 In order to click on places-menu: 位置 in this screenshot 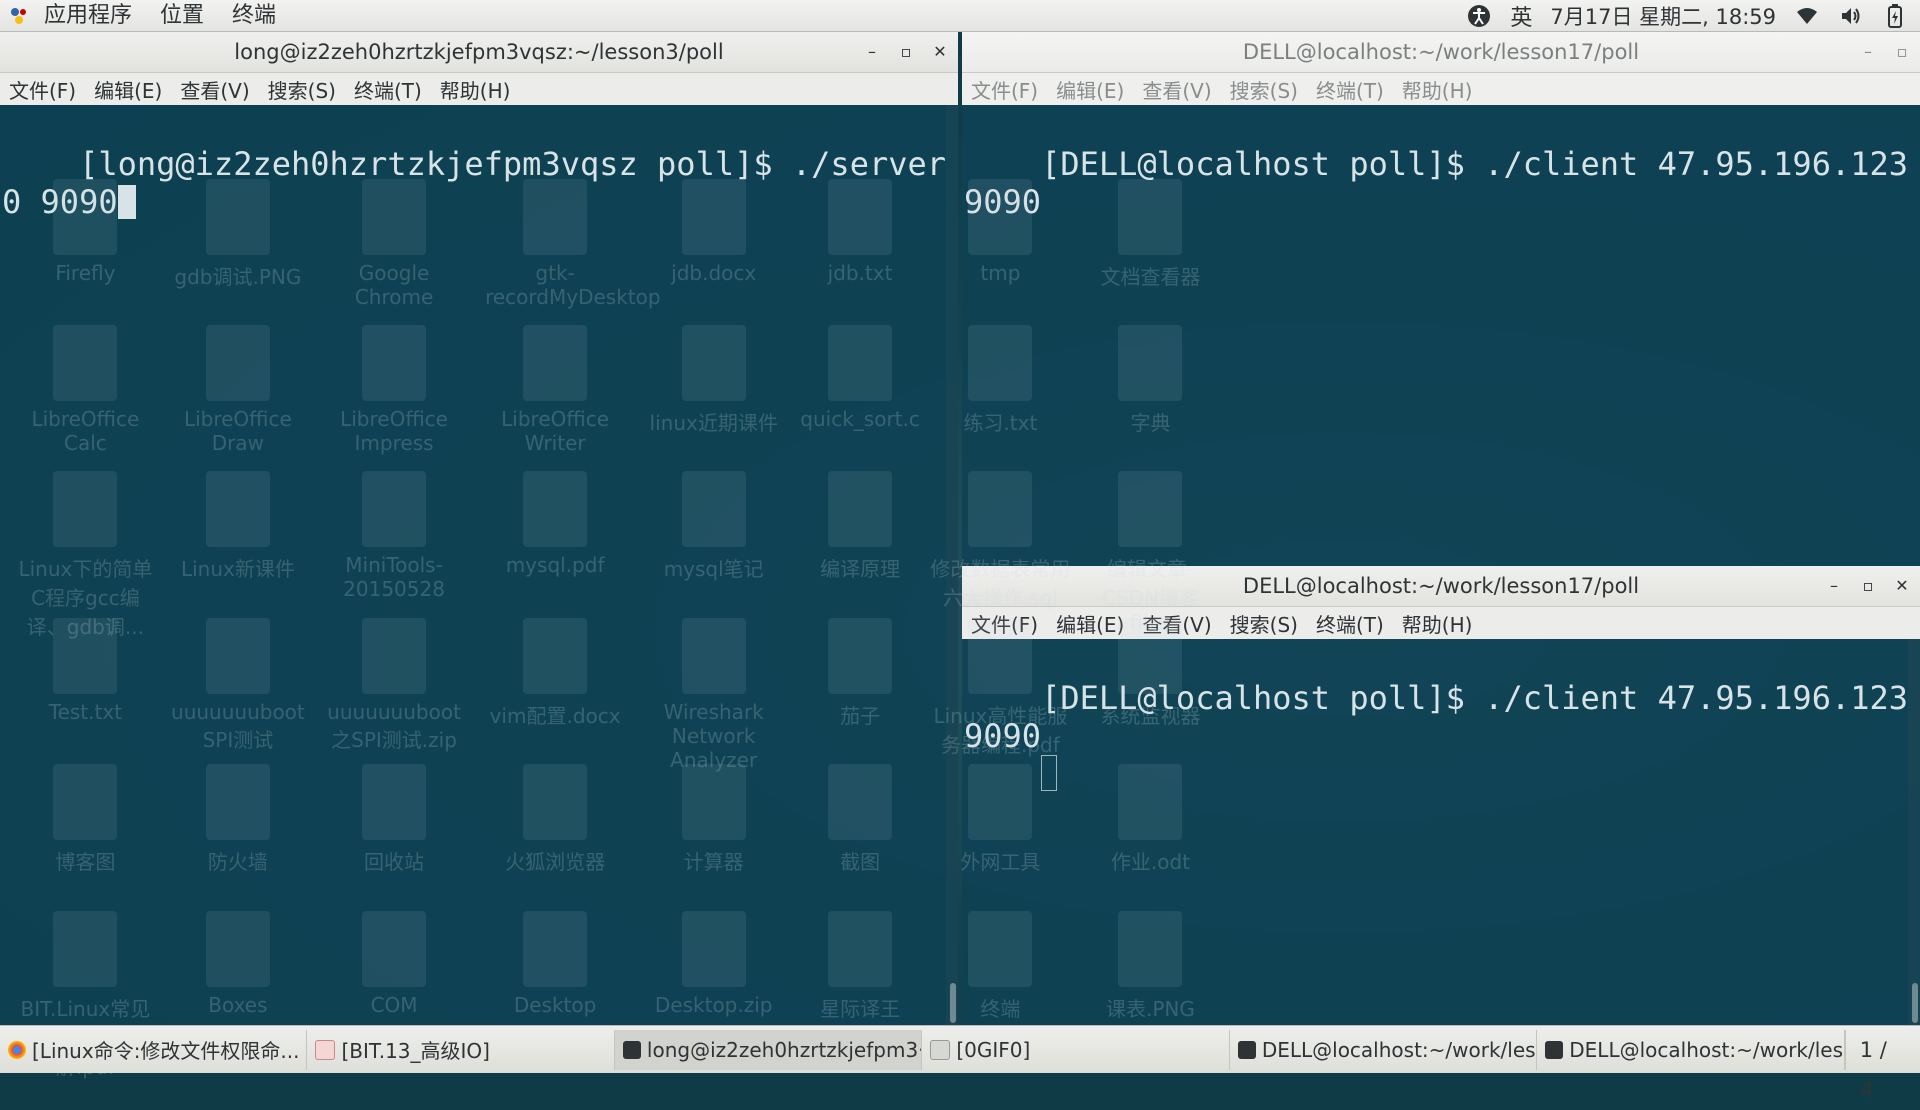, I will do `click(182, 15)`.